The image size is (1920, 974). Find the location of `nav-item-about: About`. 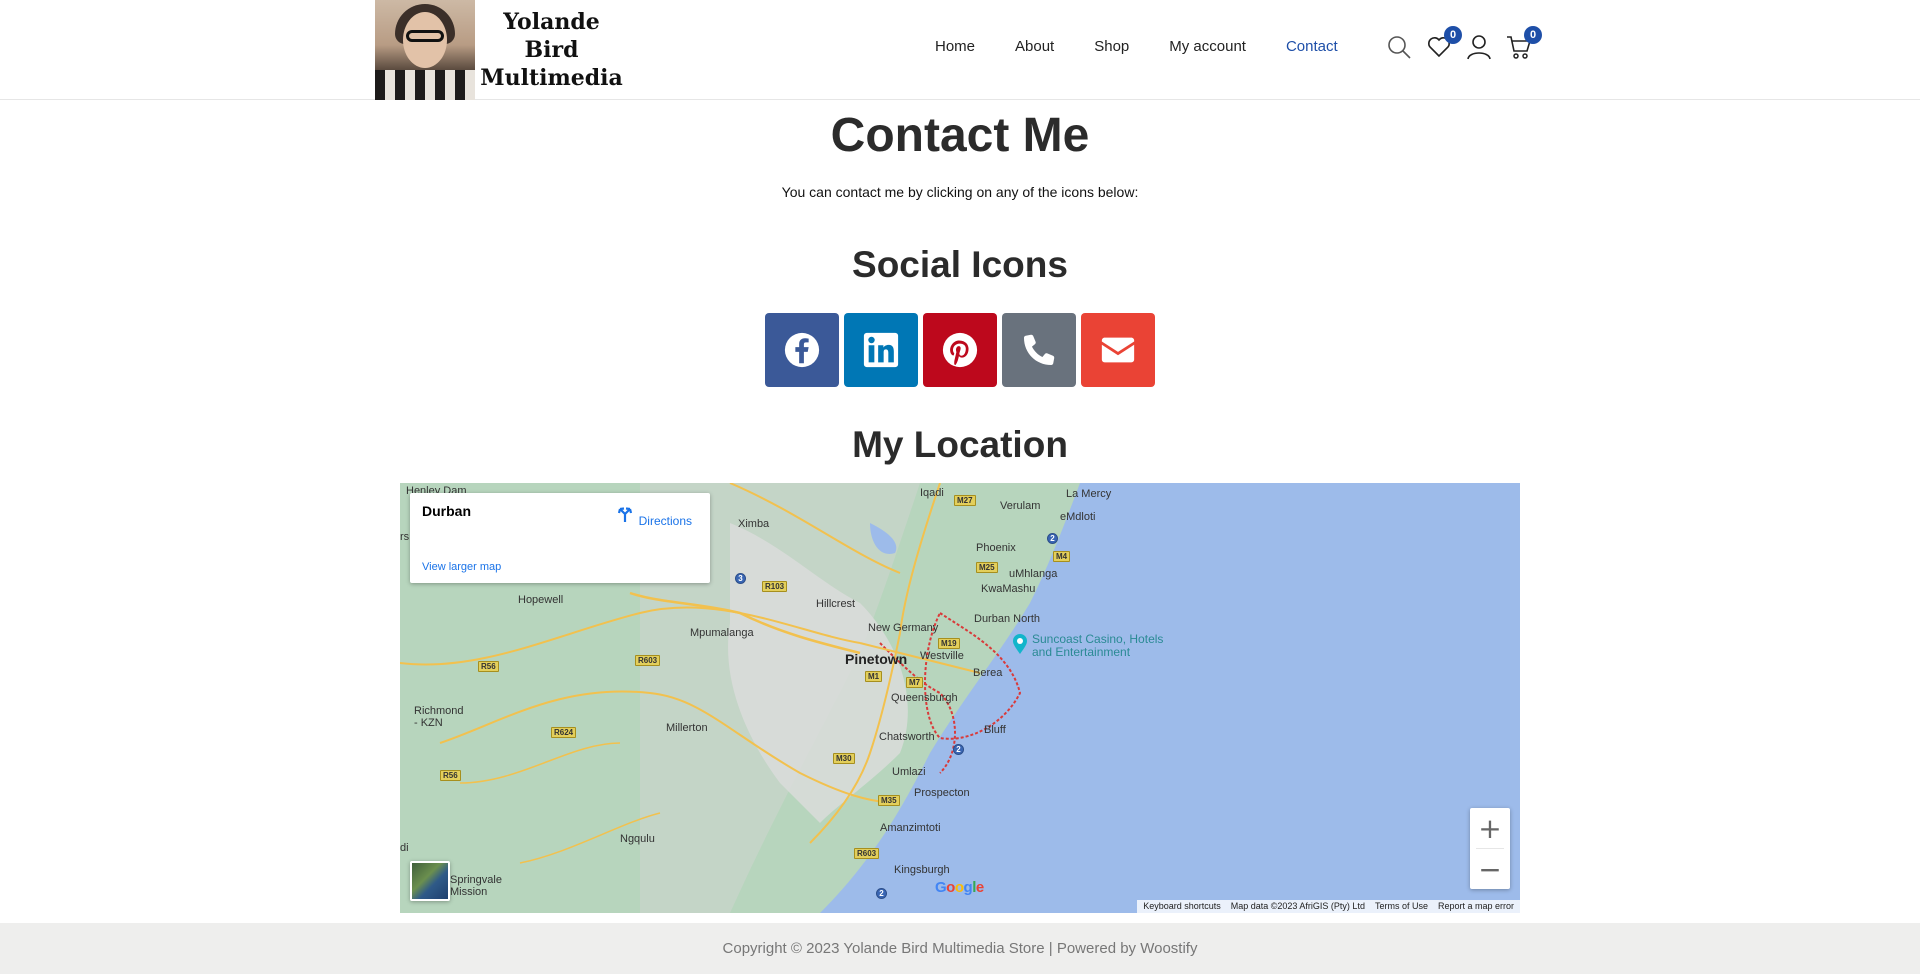

nav-item-about: About is located at coordinates (1034, 46).